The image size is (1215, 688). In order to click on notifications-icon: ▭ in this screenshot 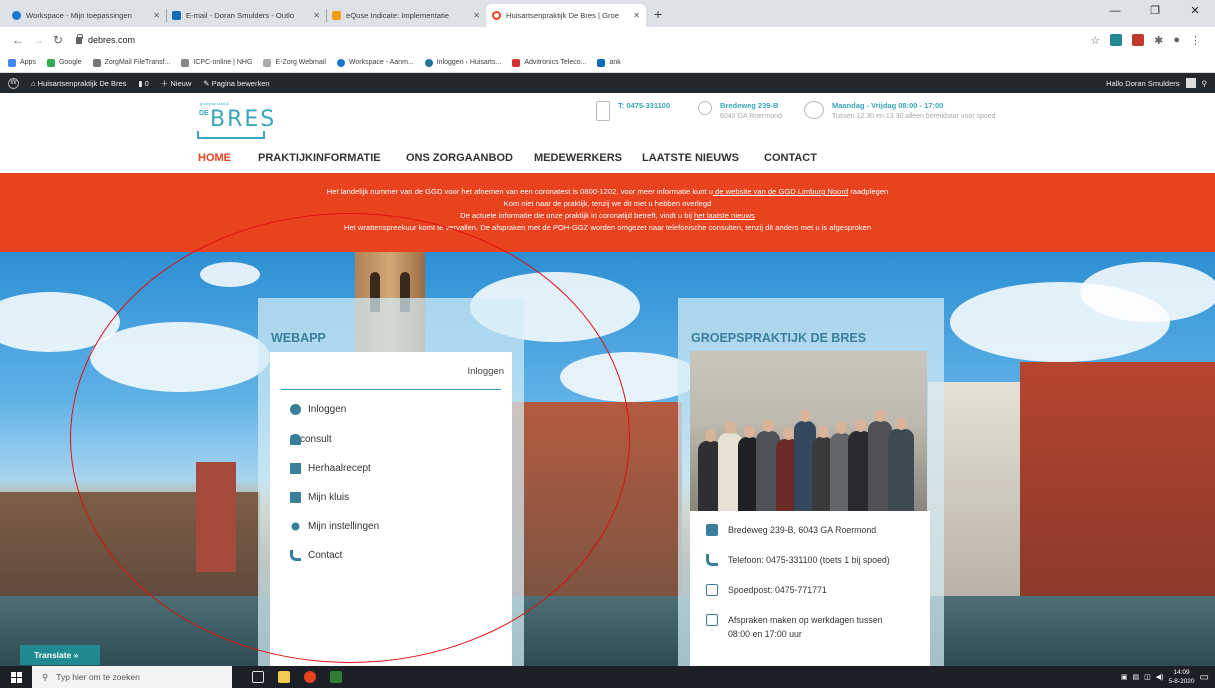, I will do `click(1204, 677)`.